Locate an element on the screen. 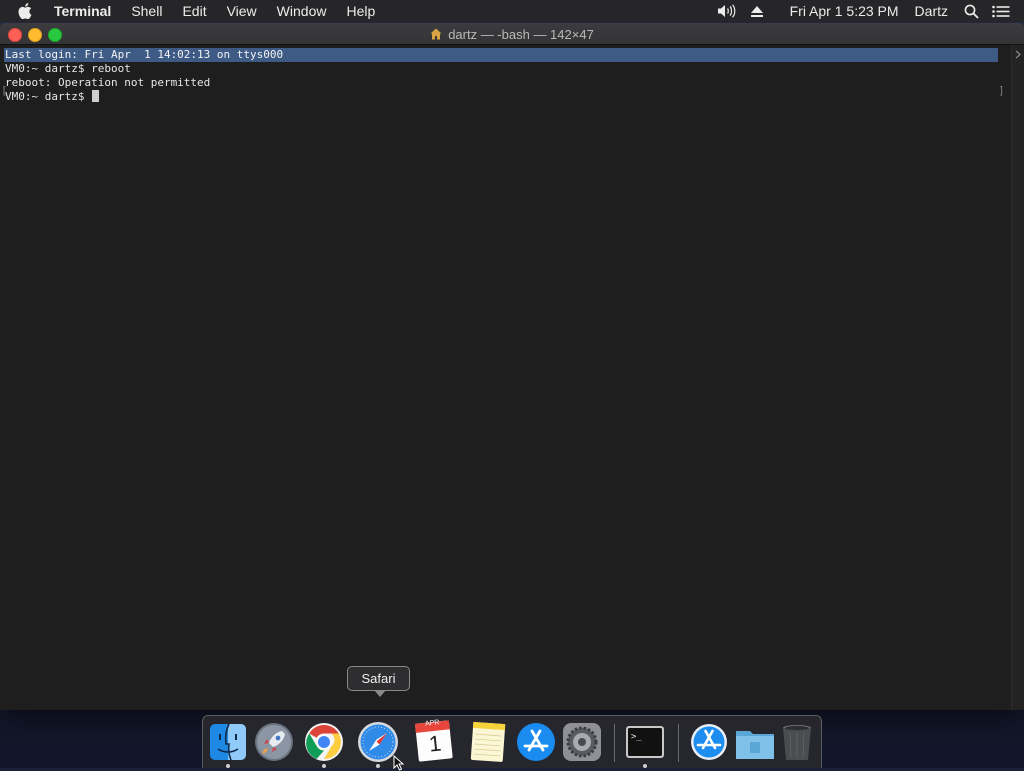  gear-icon is located at coordinates (582, 742).